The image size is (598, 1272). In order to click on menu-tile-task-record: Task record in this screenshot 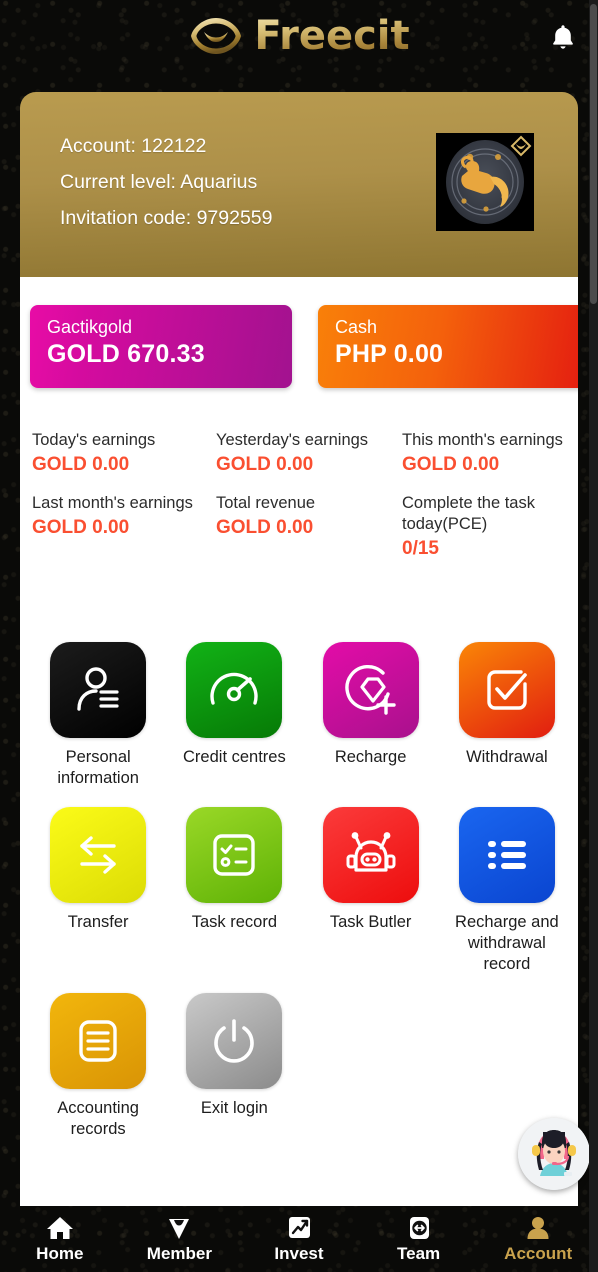, I will do `click(234, 891)`.